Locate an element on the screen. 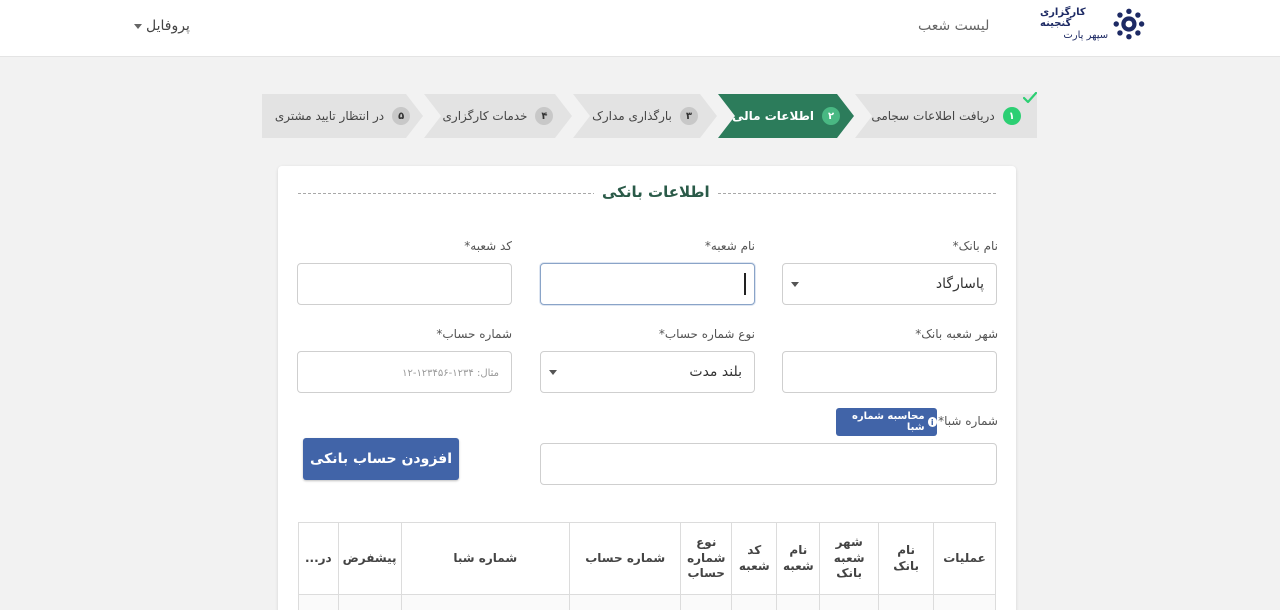  sheba-input is located at coordinates (768, 464).